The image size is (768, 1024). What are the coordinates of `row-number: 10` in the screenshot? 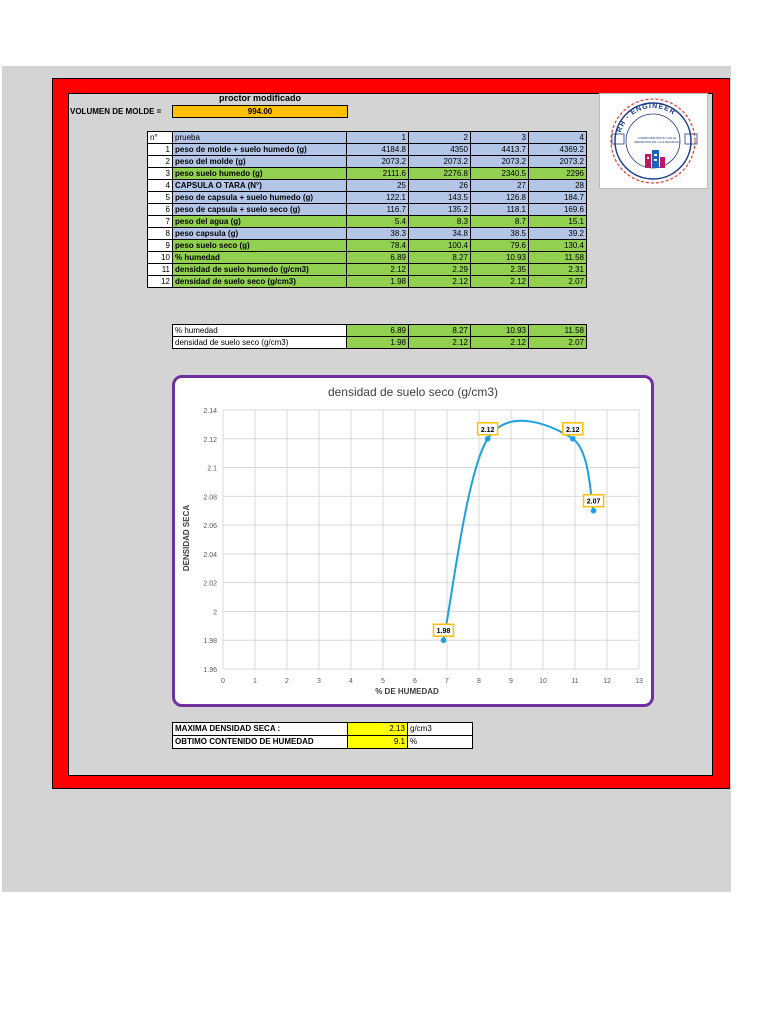 It's located at (160, 257).